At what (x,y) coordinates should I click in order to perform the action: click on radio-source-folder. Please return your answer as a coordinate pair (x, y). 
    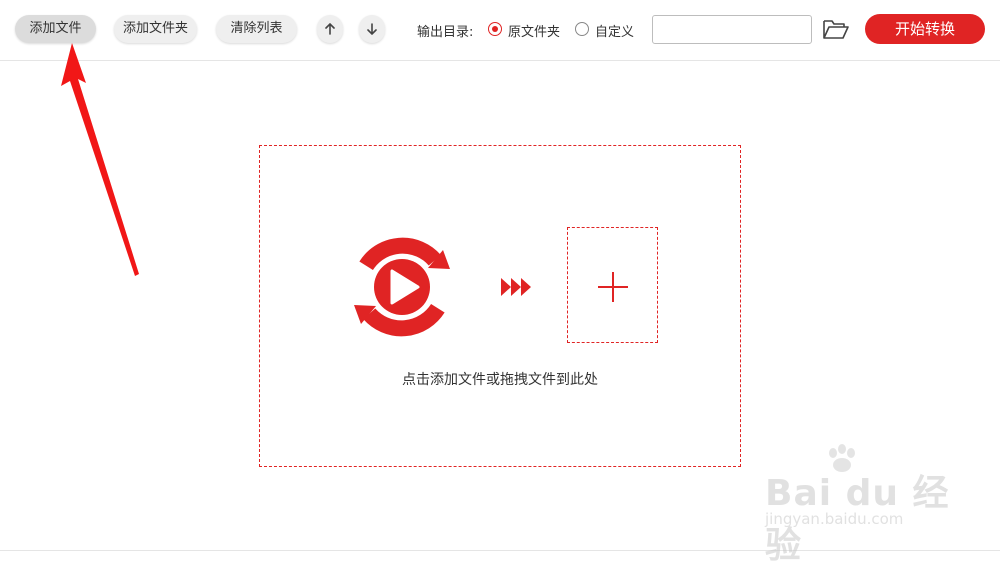
    Looking at the image, I should click on (495, 29).